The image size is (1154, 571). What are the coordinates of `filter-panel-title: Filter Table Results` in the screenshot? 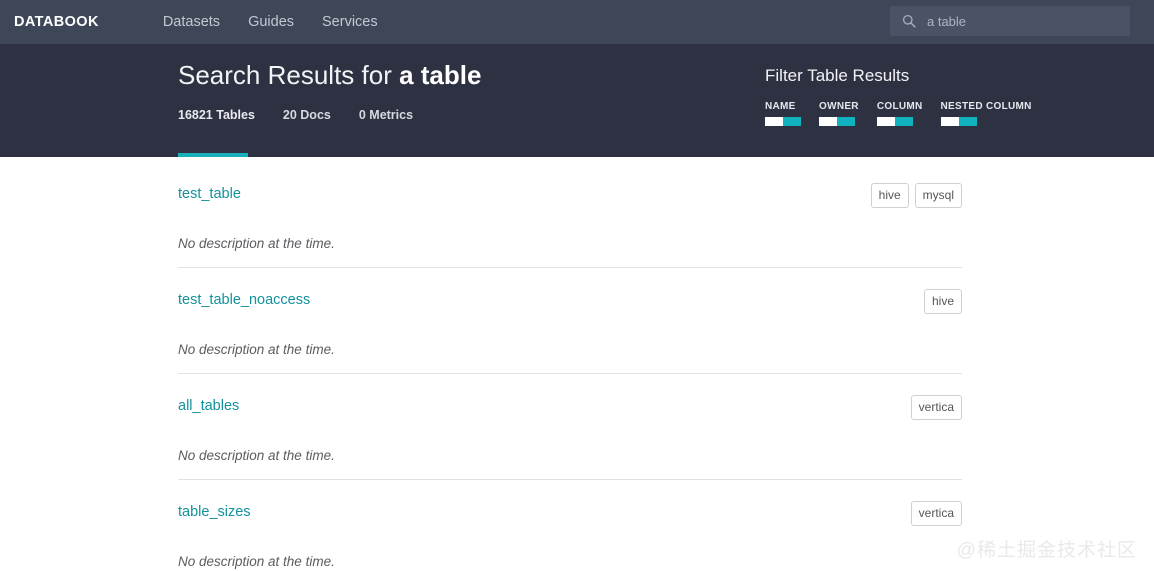 It's located at (837, 75).